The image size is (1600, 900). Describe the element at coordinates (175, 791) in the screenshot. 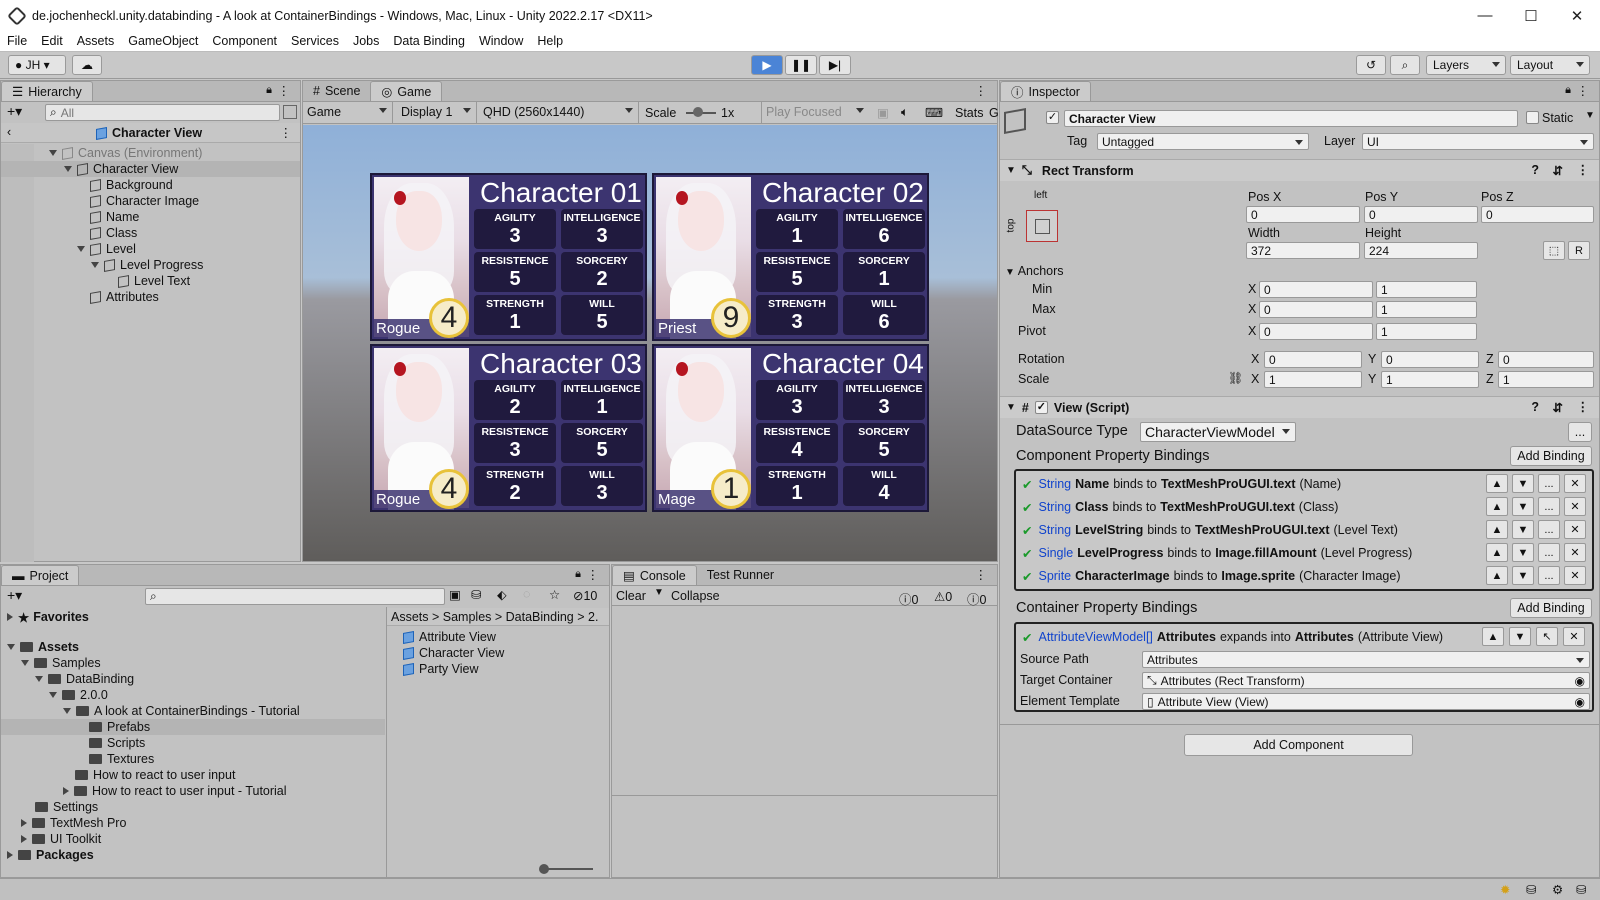

I see `tree-item: How to react to user input - Tutorial` at that location.